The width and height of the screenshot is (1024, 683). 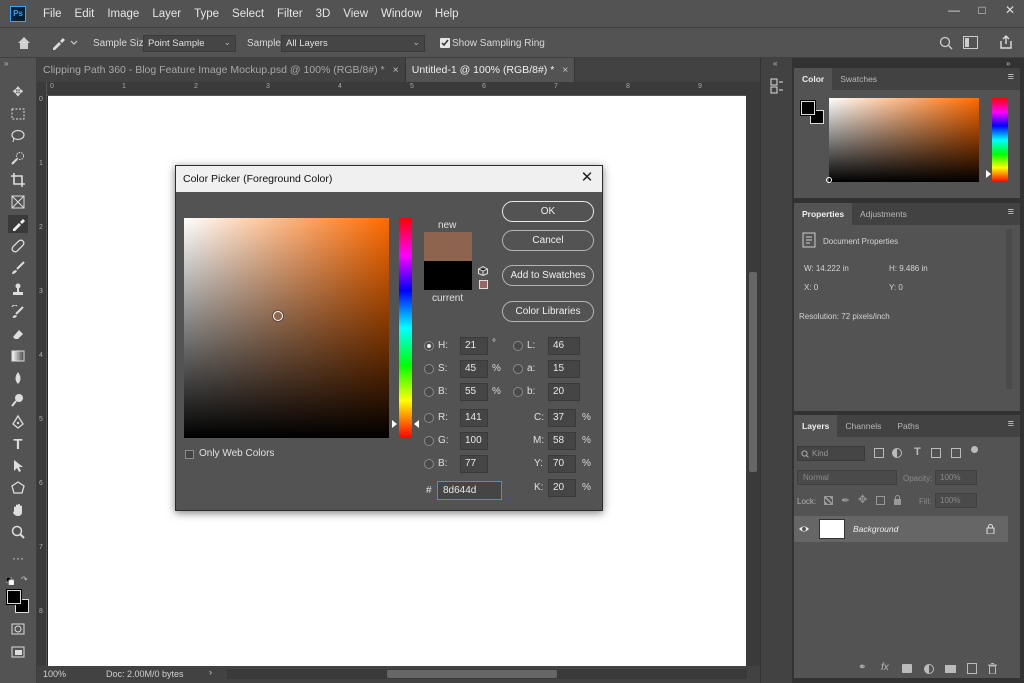 What do you see at coordinates (24, 579) in the screenshot?
I see `swap-colors-icon: ↷` at bounding box center [24, 579].